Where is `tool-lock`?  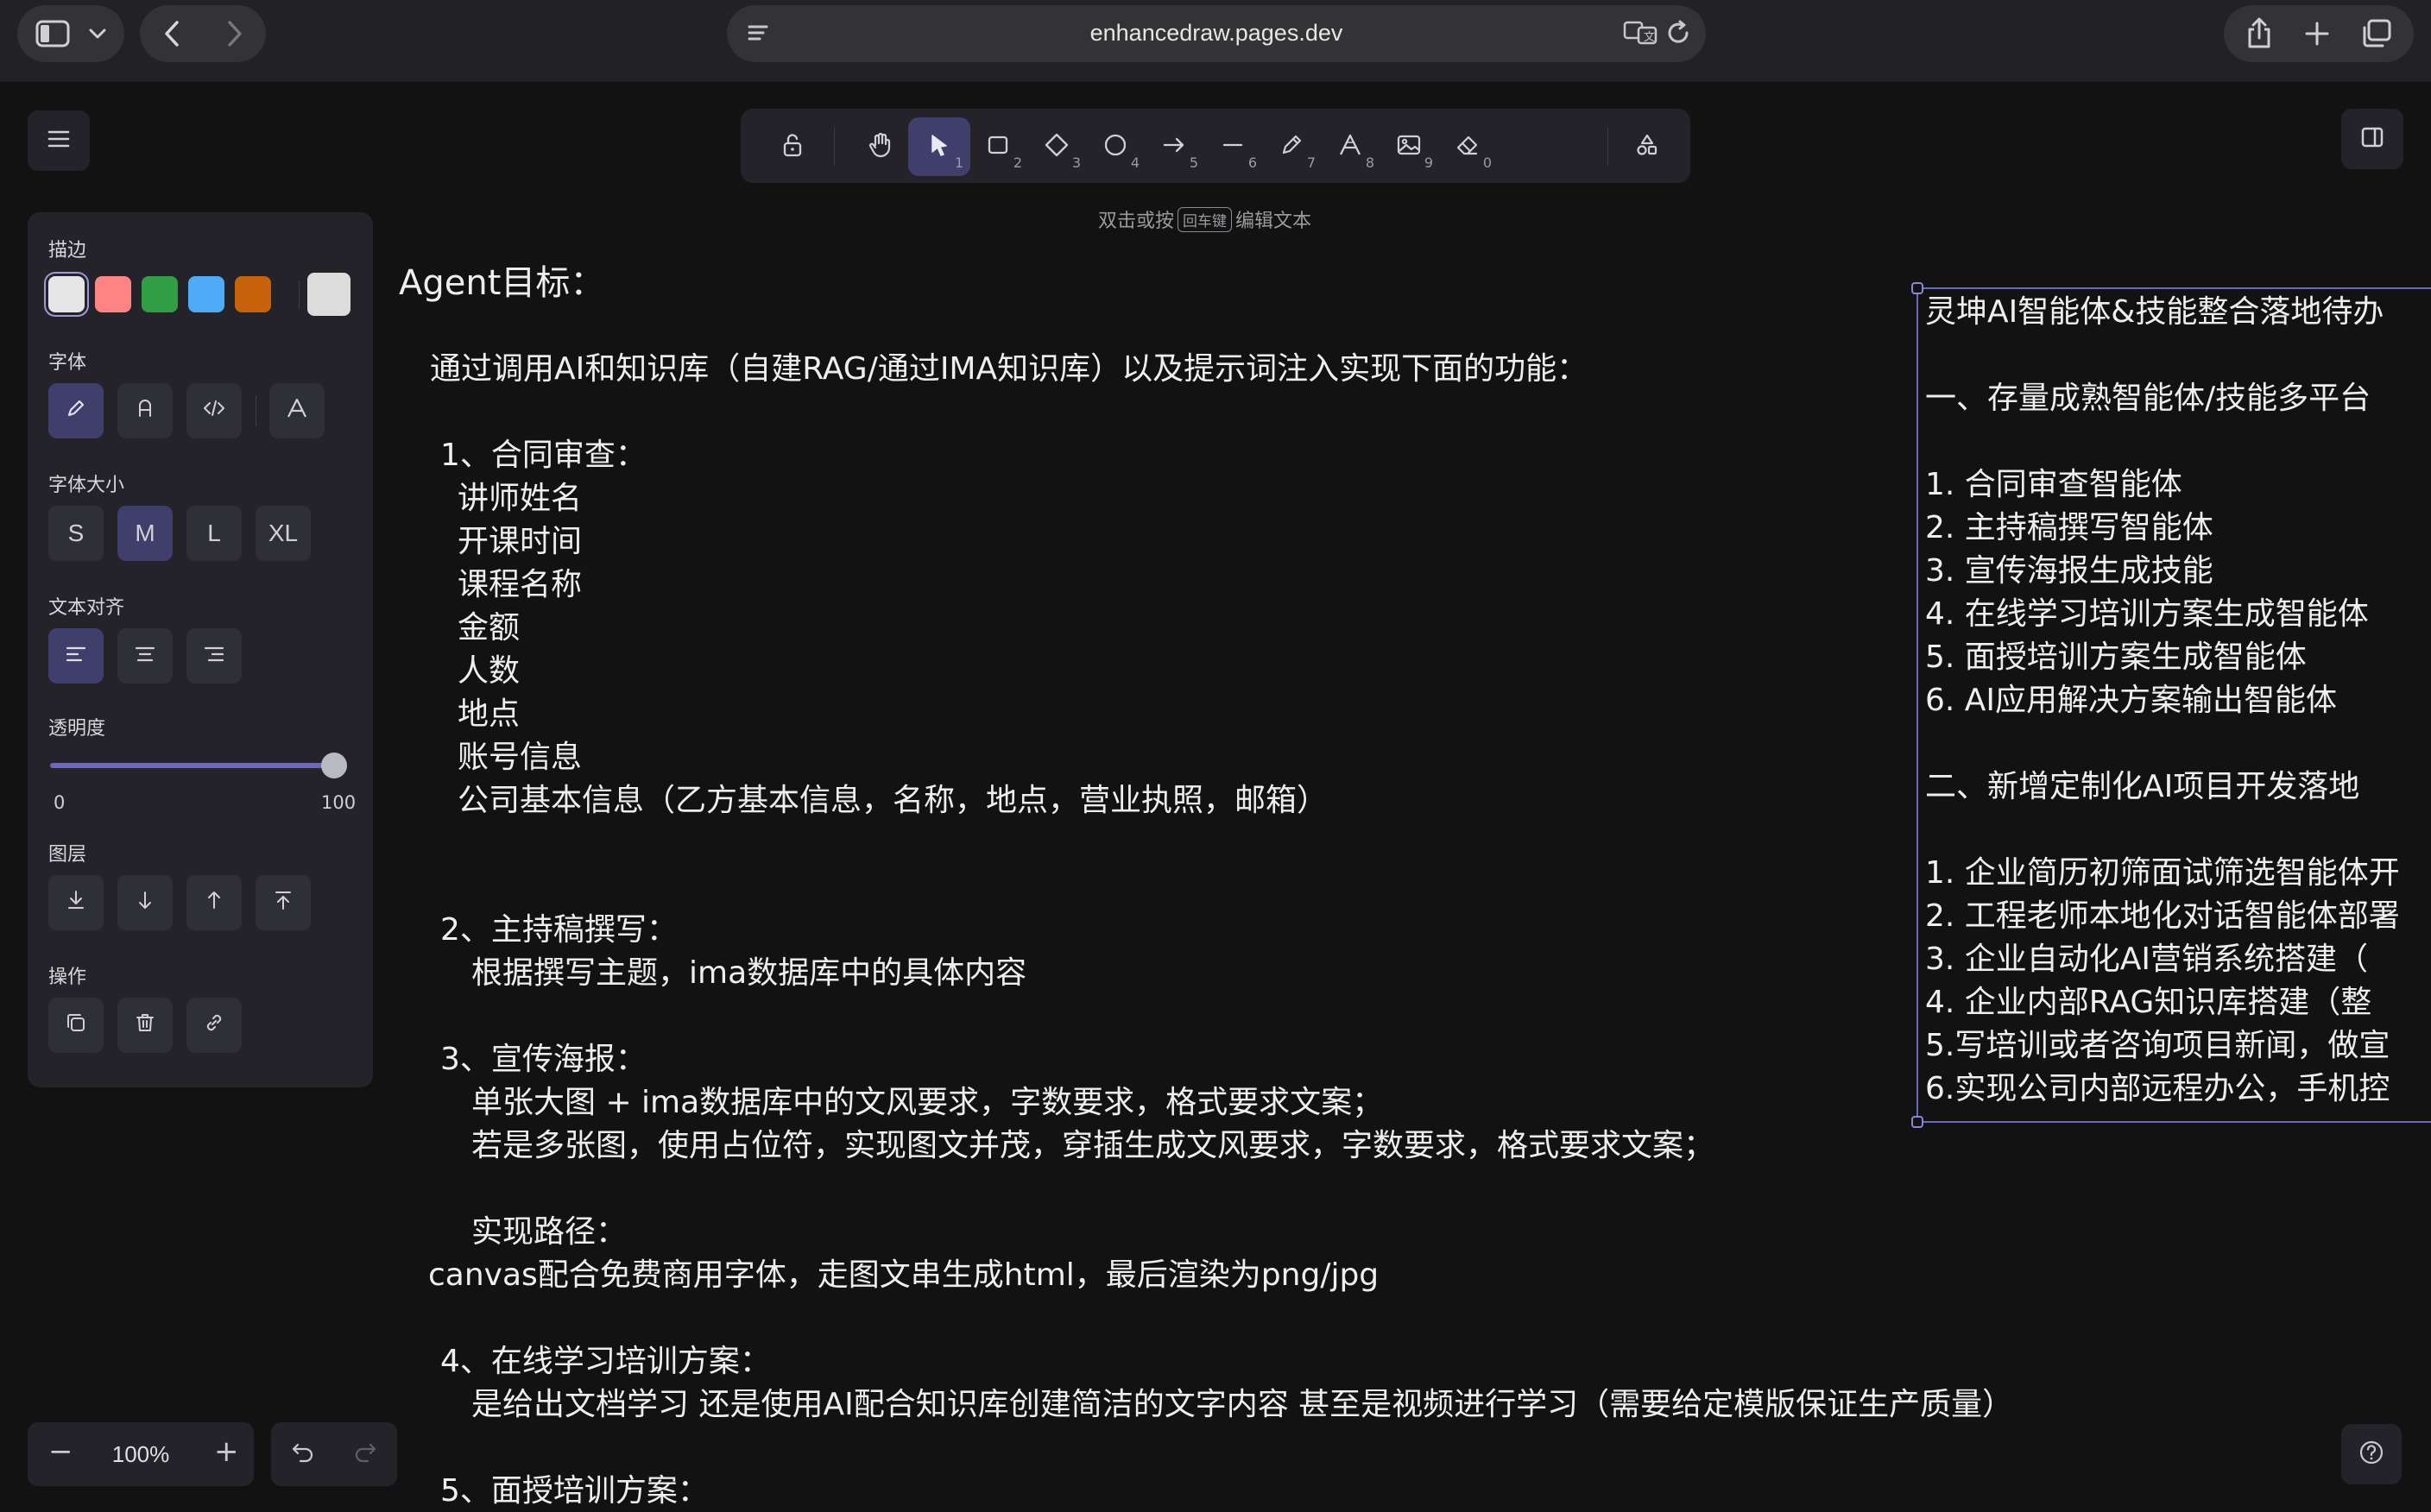
tool-lock is located at coordinates (792, 147).